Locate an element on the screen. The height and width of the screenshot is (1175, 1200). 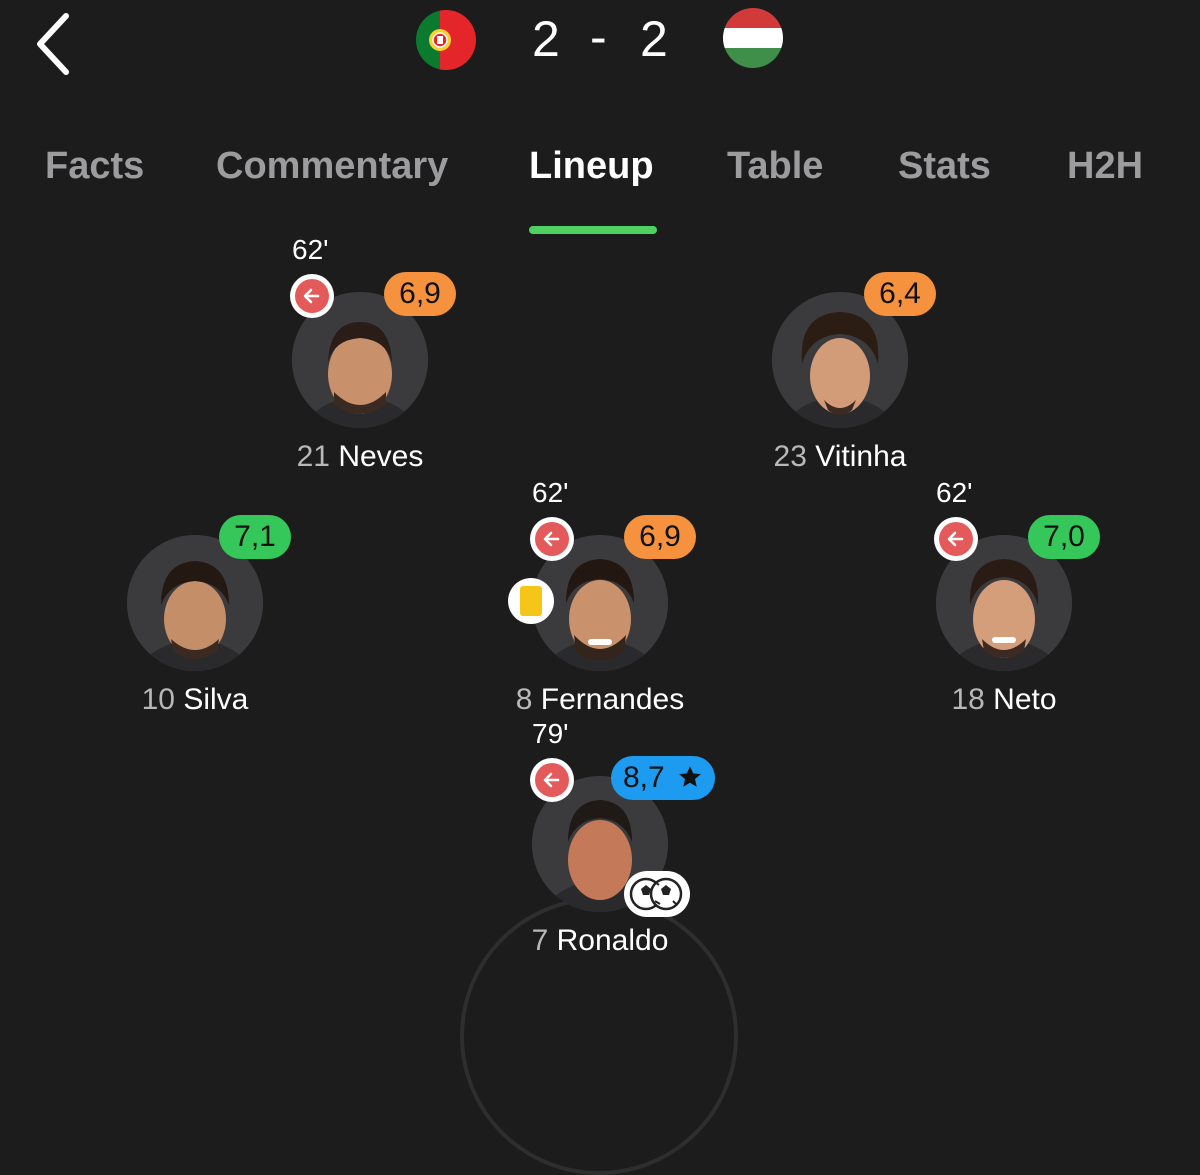
chevron-left-icon is located at coordinates (53, 44).